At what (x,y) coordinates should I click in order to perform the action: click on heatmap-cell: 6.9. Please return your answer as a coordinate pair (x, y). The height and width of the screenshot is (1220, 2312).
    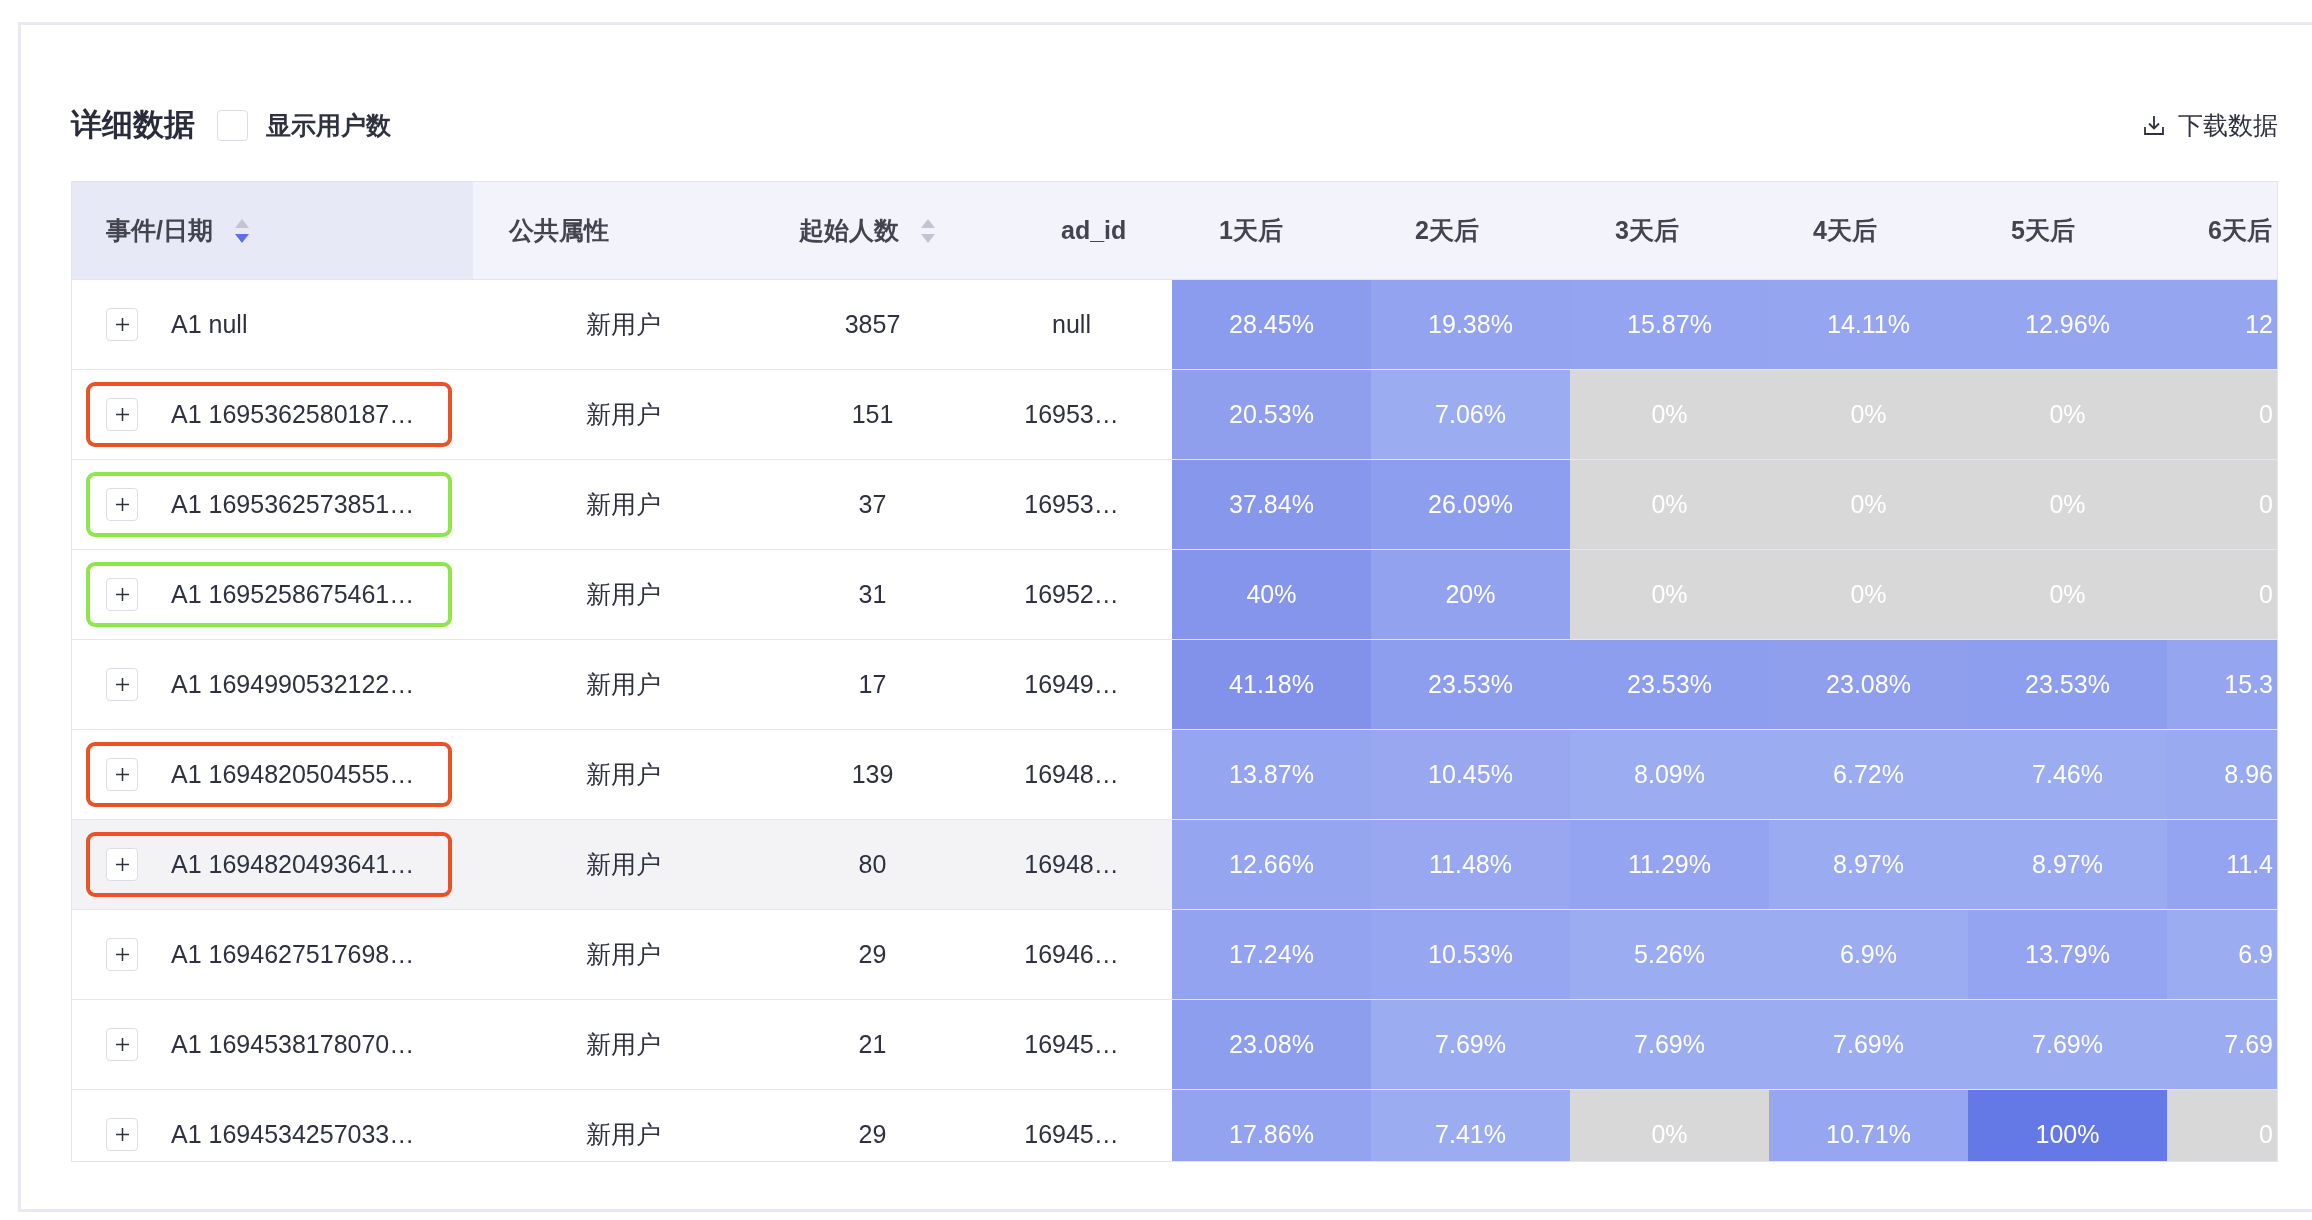
    Looking at the image, I should click on (2222, 954).